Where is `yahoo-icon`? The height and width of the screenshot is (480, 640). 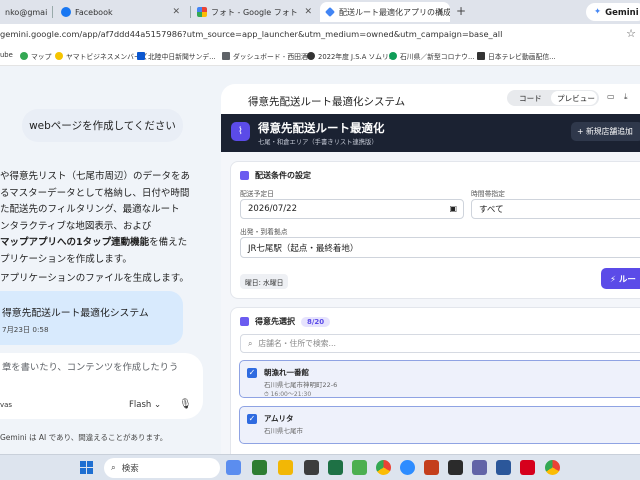
yahoo-icon is located at coordinates (527, 467).